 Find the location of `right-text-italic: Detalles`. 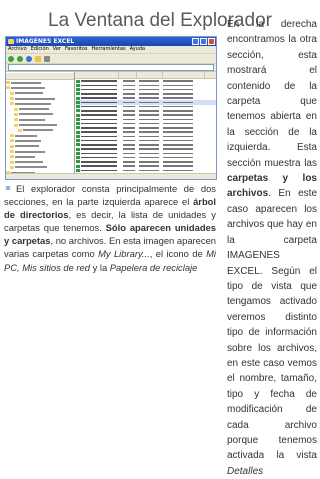

right-text-italic: Detalles is located at coordinates (245, 471).